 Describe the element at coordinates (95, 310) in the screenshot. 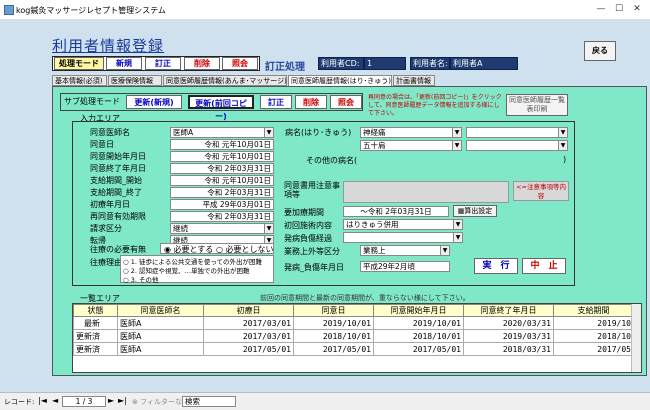

I see `col-status: 状態` at that location.